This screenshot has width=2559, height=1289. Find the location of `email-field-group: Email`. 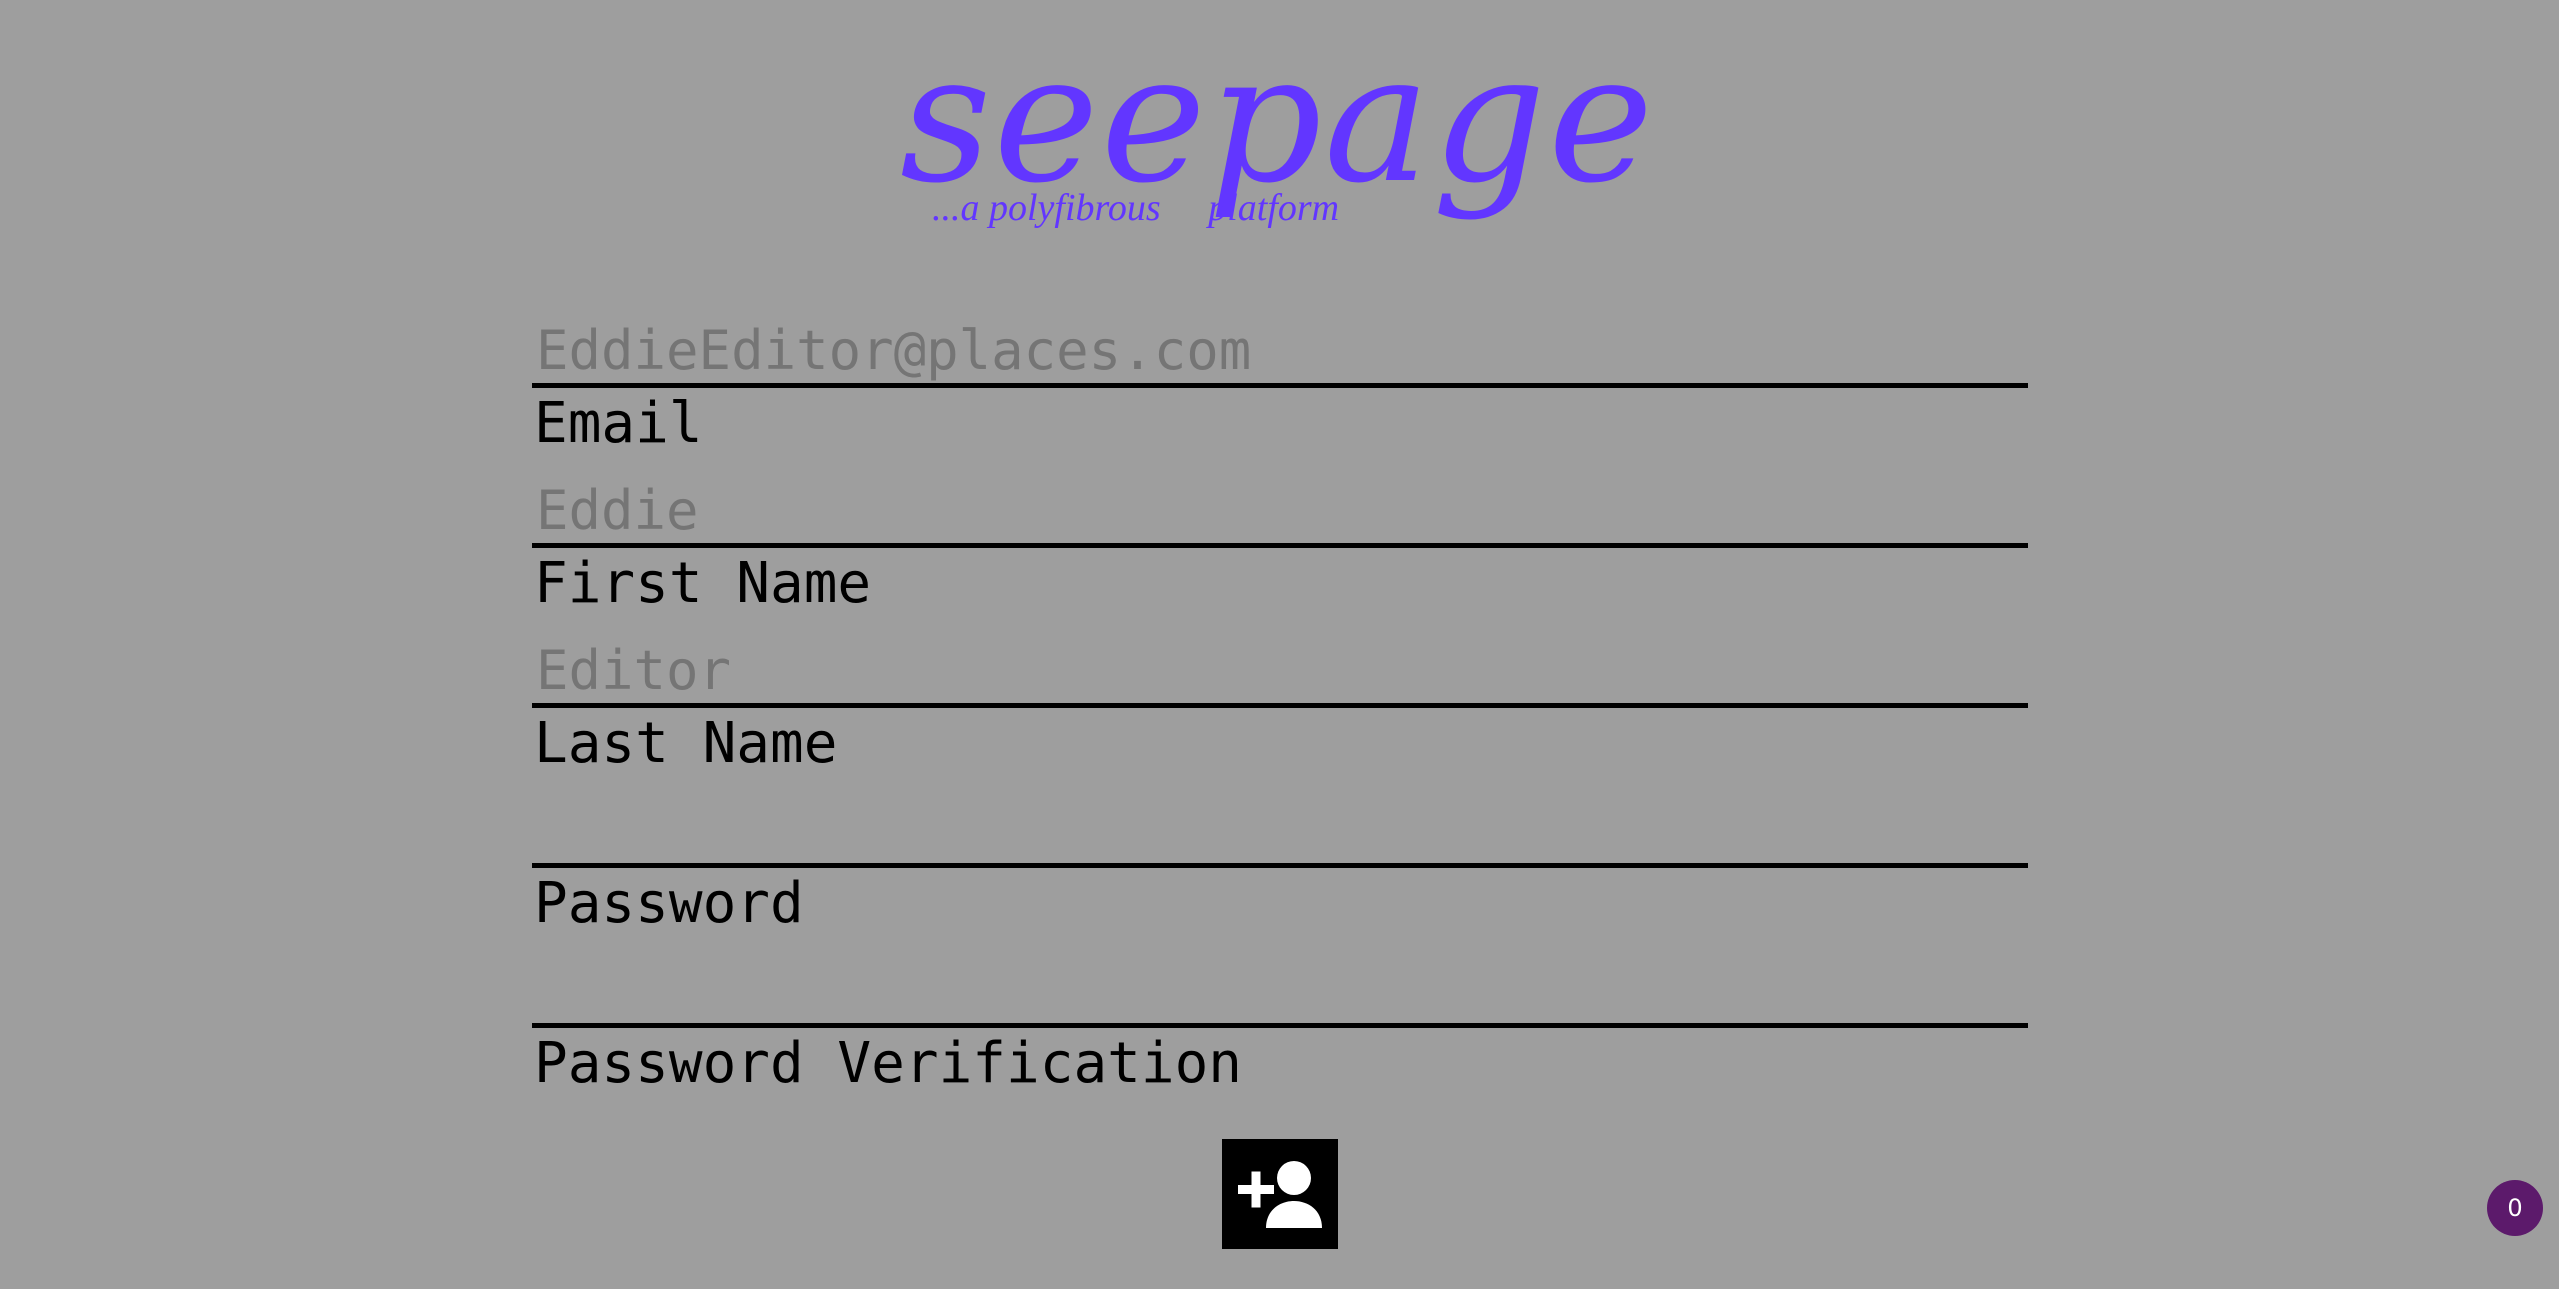

email-field-group: Email is located at coordinates (1280, 392).